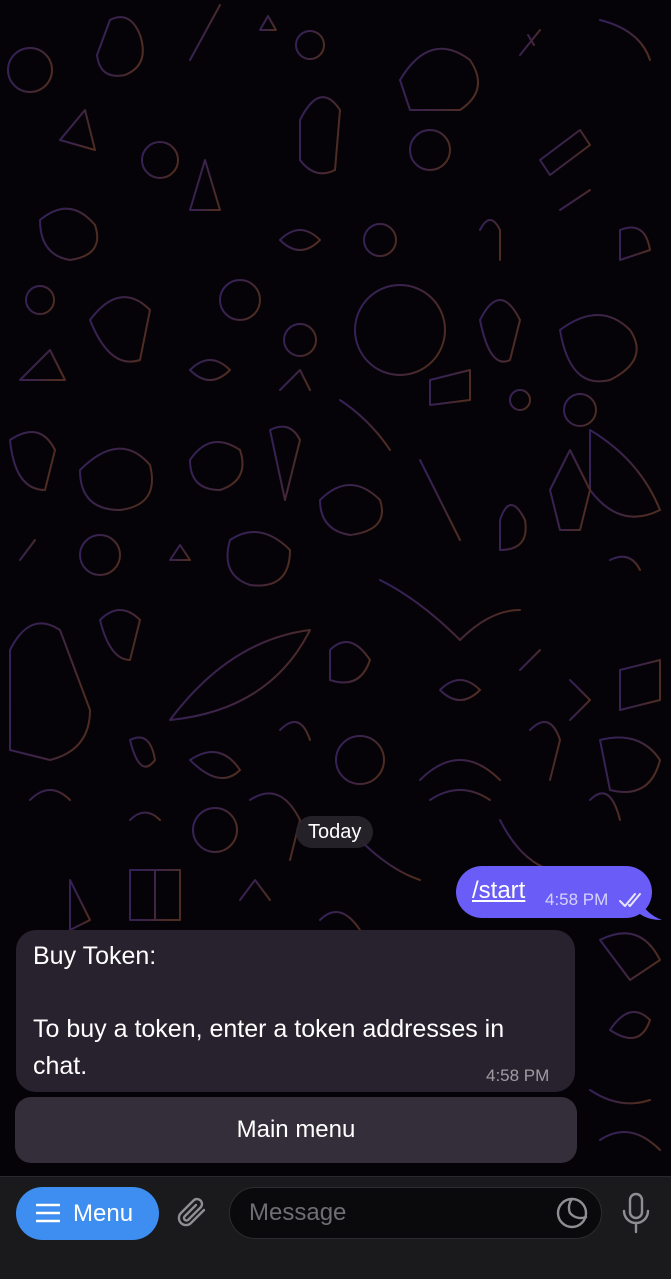  Describe the element at coordinates (518, 1075) in the screenshot. I see `incoming-message-time: 4:58 PM` at that location.